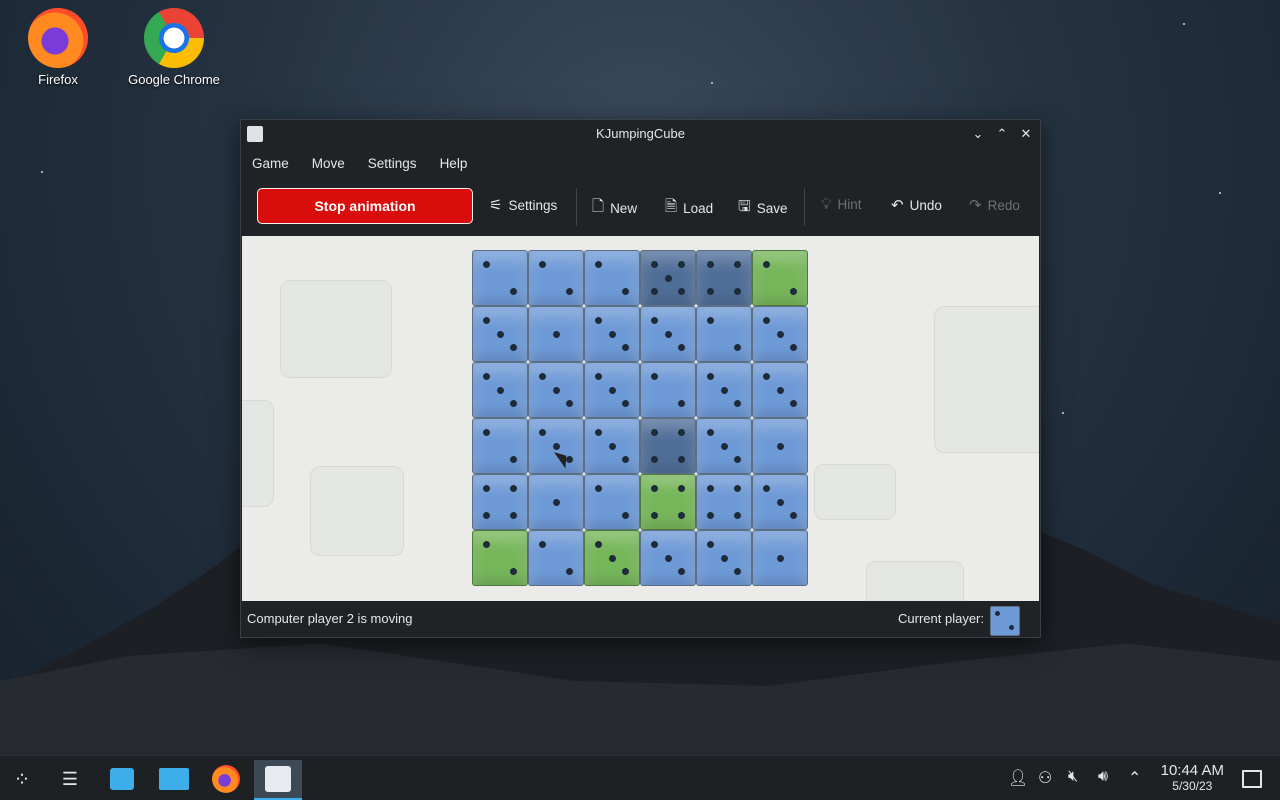  Describe the element at coordinates (1192, 777) in the screenshot. I see `clock: 10:44 AM 5/30/23` at that location.